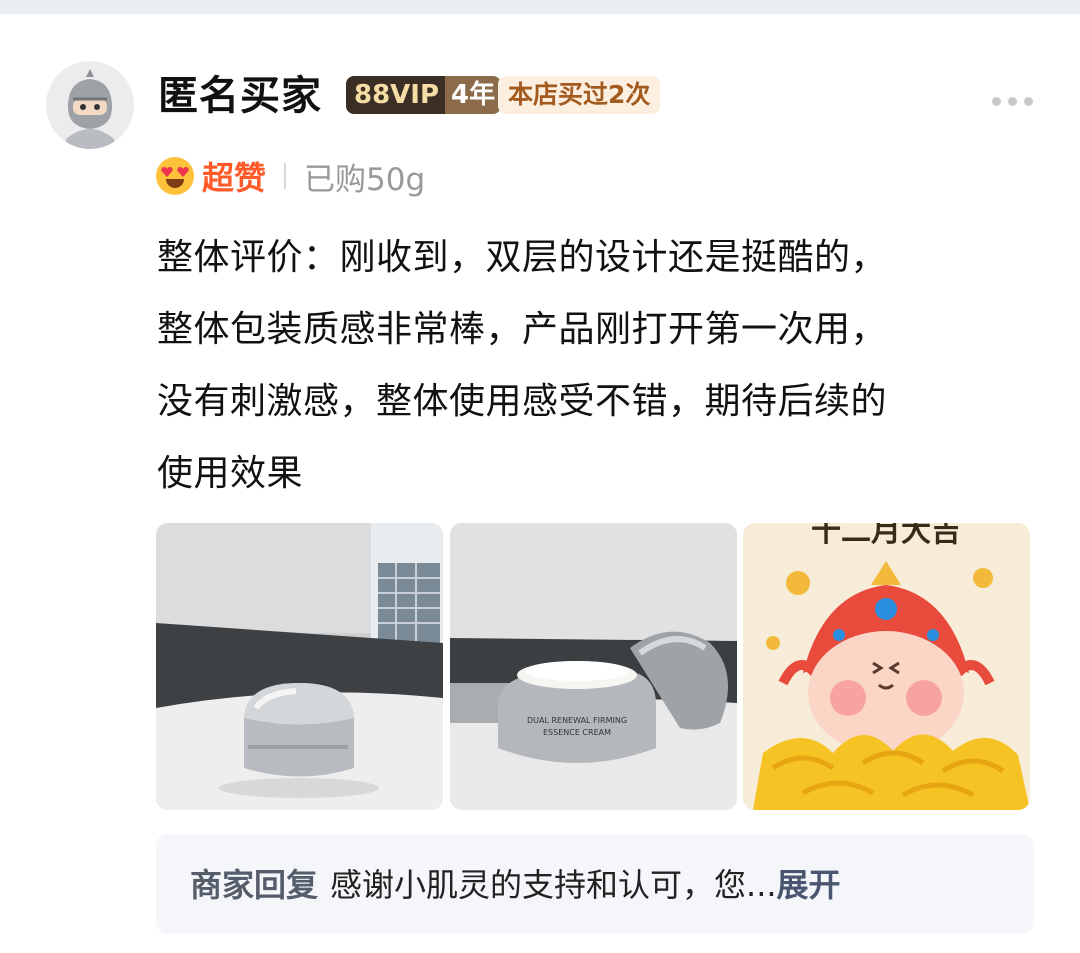 This screenshot has width=1080, height=953. I want to click on cartoon-god-of-wealth-photo-icon: 十二月大吉, so click(886, 666).